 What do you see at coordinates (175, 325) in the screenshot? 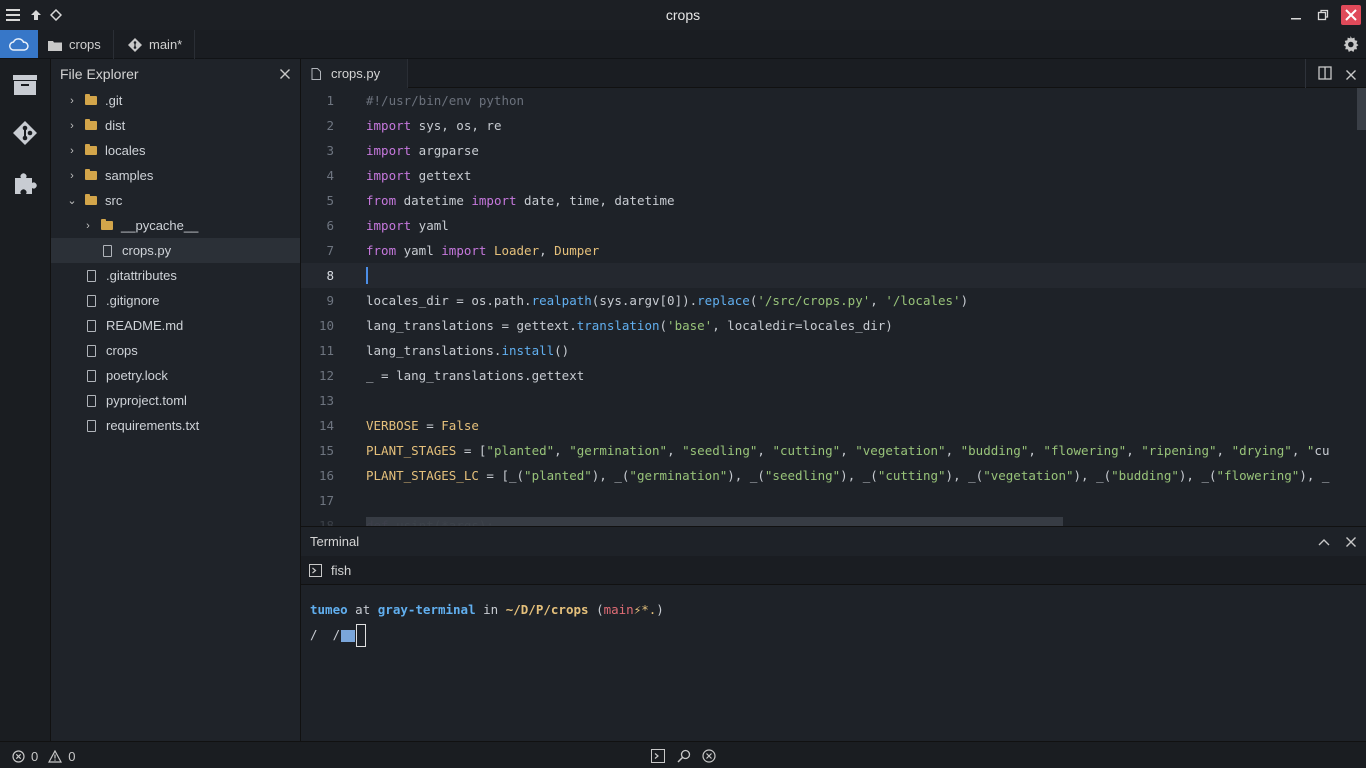
I see `tree-file: README.md` at bounding box center [175, 325].